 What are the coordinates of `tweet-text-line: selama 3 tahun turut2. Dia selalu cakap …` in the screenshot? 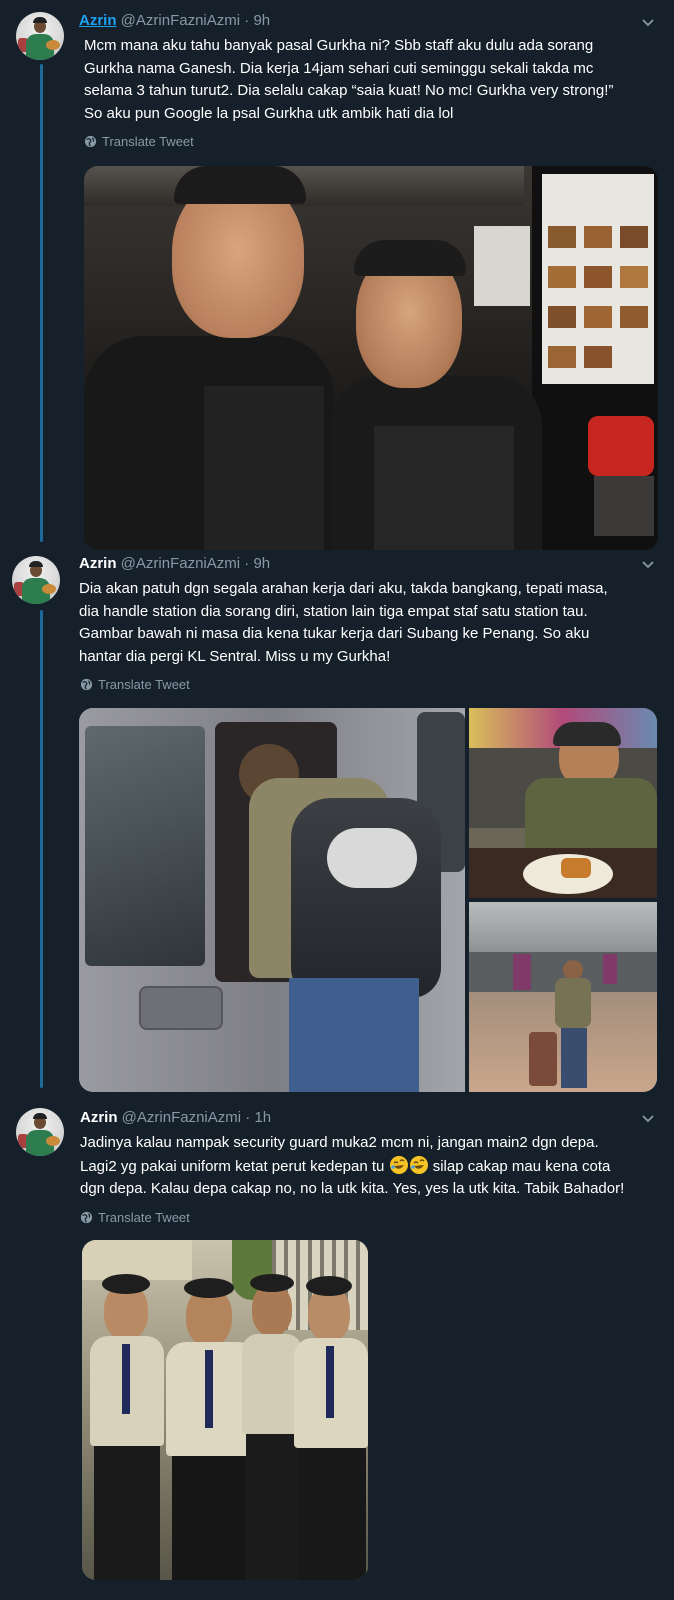 It's located at (349, 90).